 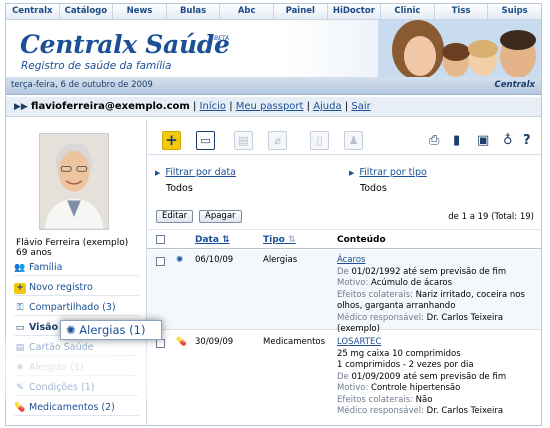 I want to click on nav-clinic: Clinic, so click(x=408, y=11).